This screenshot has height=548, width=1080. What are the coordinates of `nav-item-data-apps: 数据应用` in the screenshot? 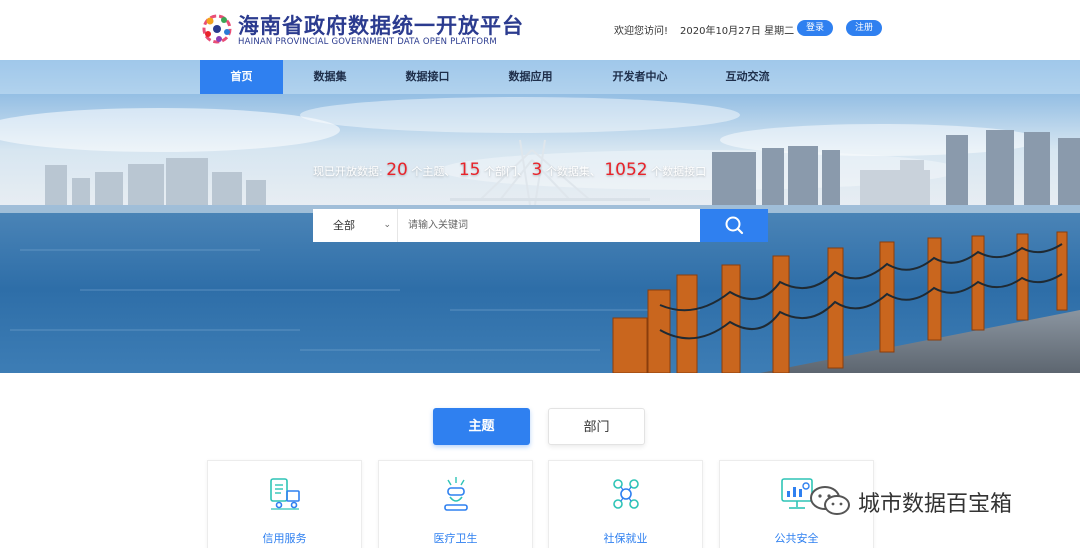 It's located at (530, 77).